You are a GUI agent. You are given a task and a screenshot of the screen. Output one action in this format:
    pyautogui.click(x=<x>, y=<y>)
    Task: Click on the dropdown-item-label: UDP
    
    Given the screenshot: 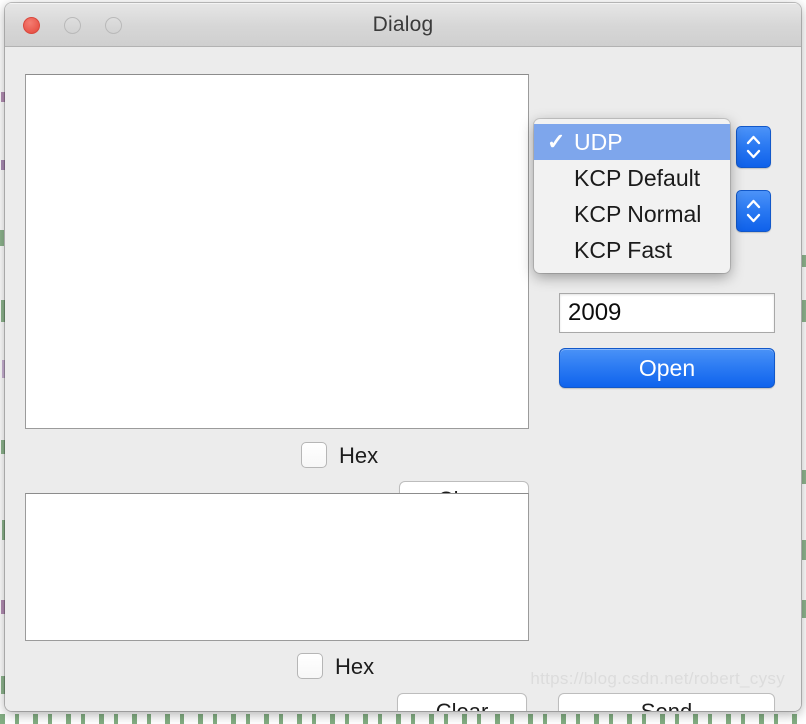 What is the action you would take?
    pyautogui.click(x=598, y=142)
    